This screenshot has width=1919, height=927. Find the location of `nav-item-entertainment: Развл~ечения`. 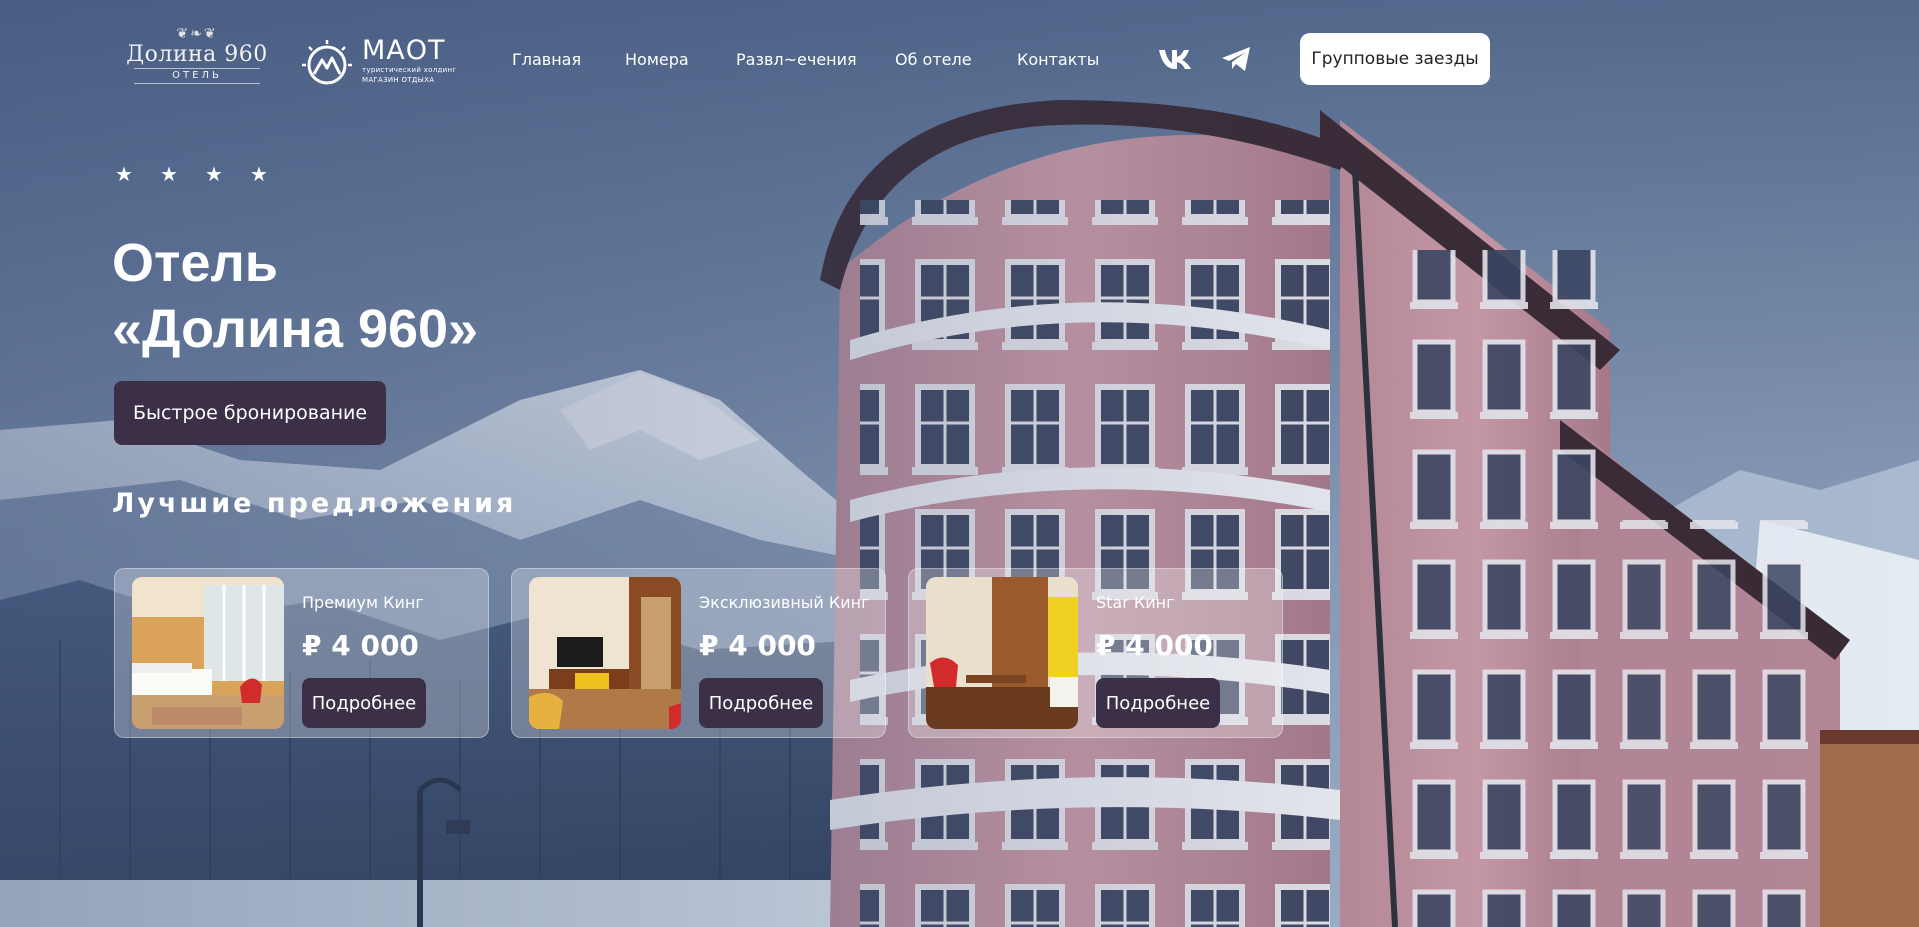

nav-item-entertainment: Развл~ечения is located at coordinates (796, 60).